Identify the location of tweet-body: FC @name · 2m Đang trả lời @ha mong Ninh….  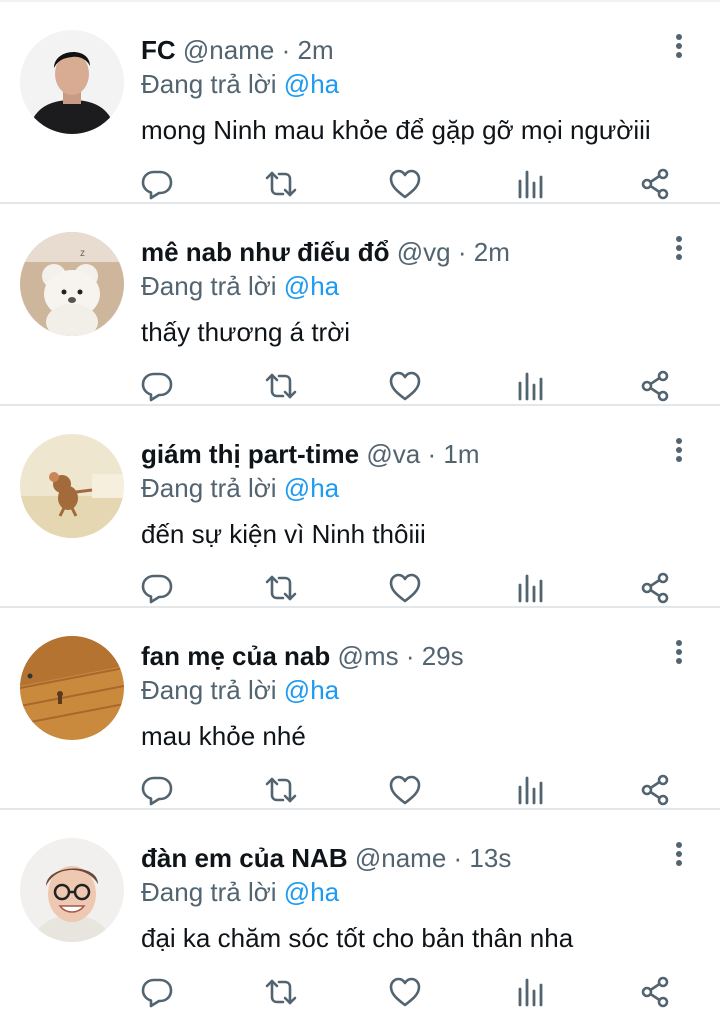
(400, 90).